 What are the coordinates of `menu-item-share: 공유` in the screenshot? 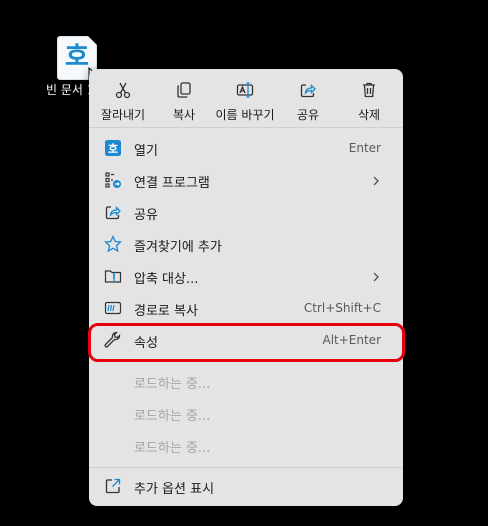 It's located at (246, 212).